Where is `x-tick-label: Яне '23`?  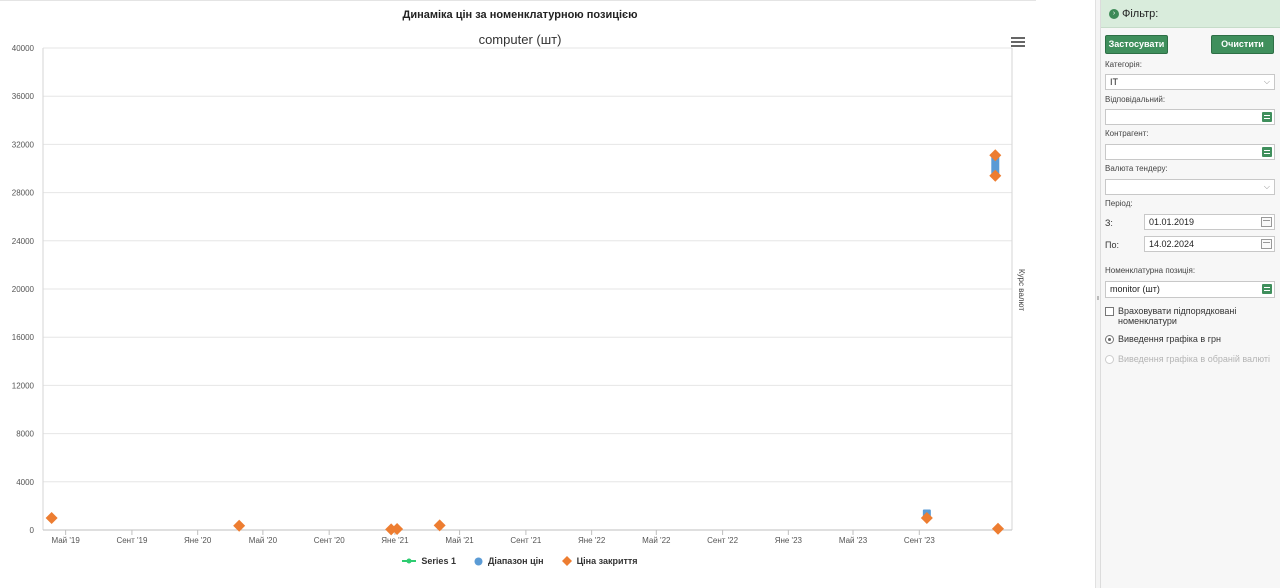
x-tick-label: Яне '23 is located at coordinates (789, 540).